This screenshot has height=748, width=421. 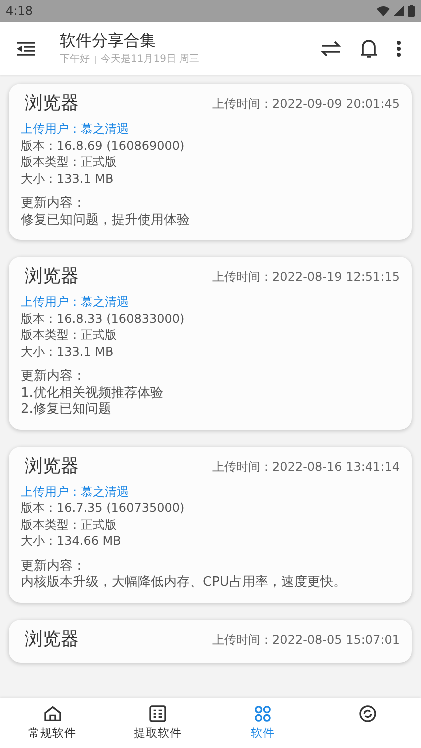 I want to click on status-time: 4:18, so click(x=19, y=11).